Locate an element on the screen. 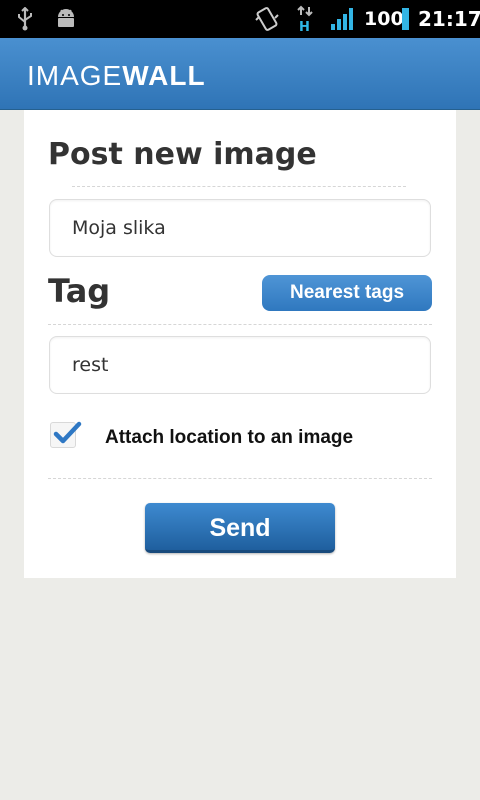 The image size is (480, 800). send-button: Send is located at coordinates (240, 528).